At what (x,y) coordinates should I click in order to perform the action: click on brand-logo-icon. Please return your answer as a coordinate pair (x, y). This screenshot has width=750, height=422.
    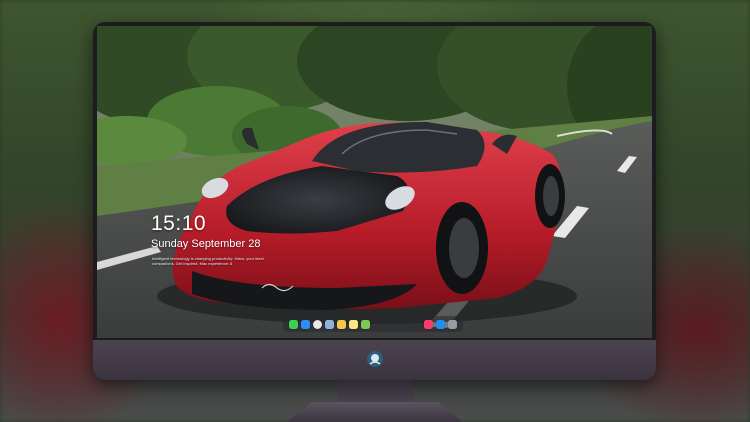
    Looking at the image, I should click on (375, 359).